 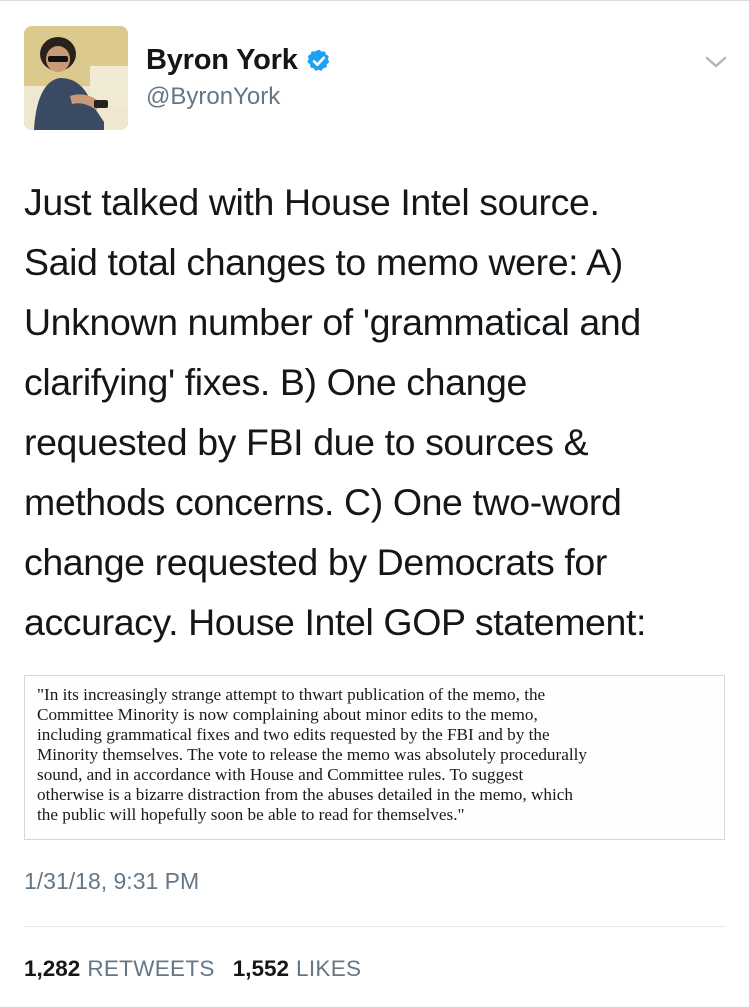 What do you see at coordinates (111, 881) in the screenshot?
I see `timestamp: 1/31/18, 9:31 PM` at bounding box center [111, 881].